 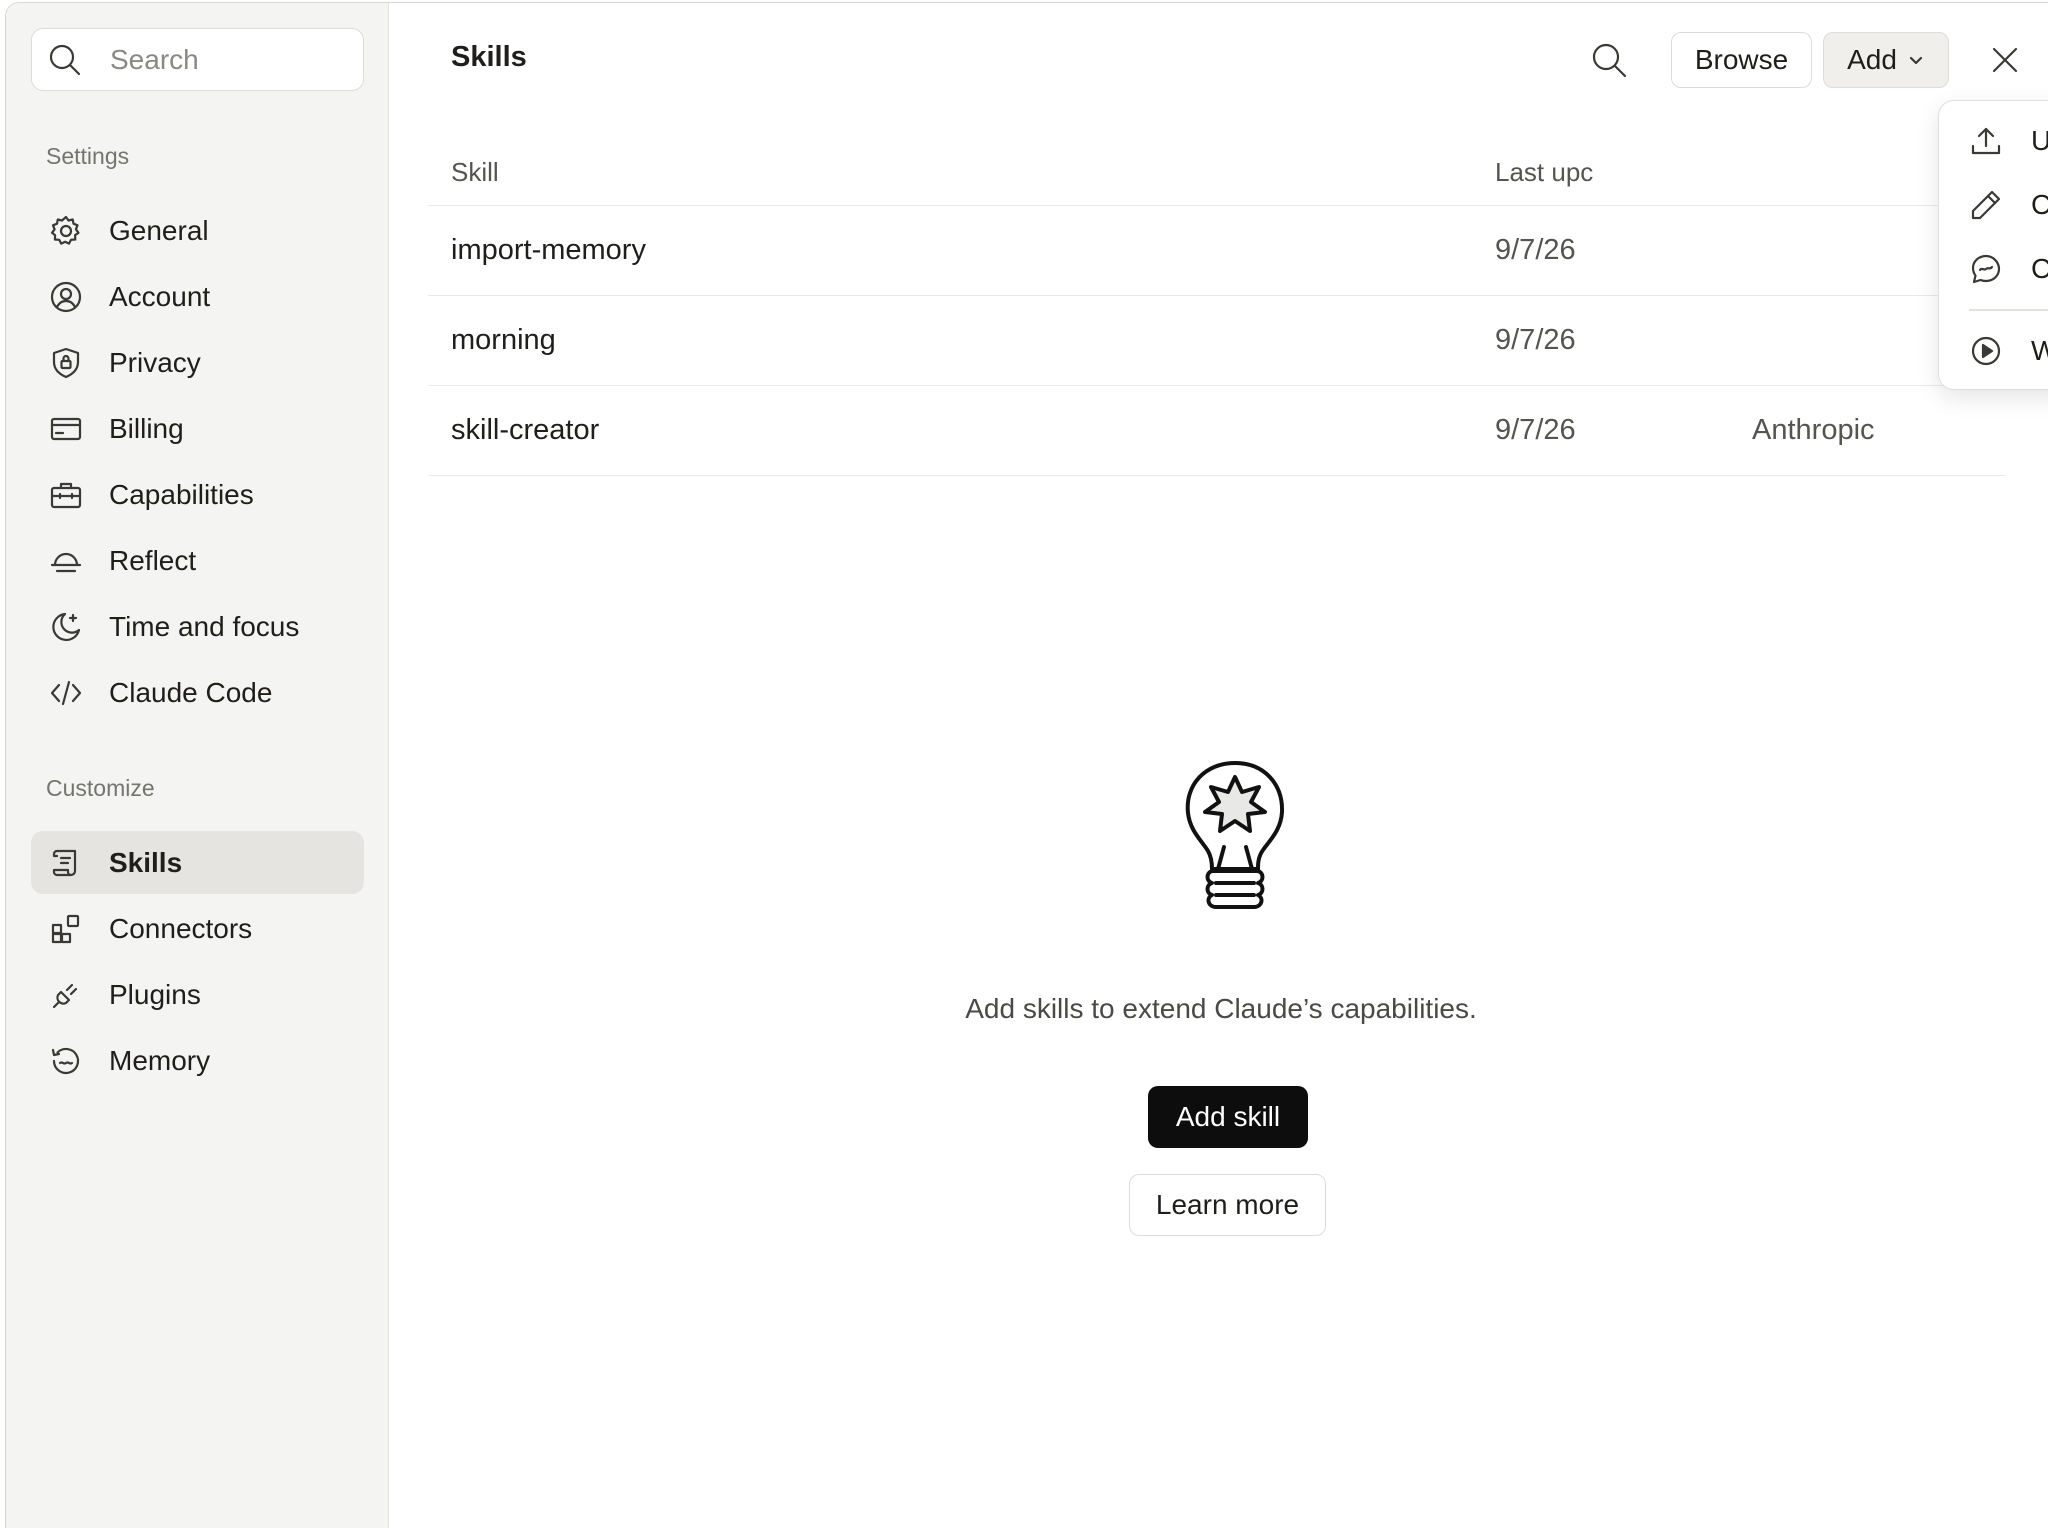 What do you see at coordinates (1813, 430) in the screenshot?
I see `skill-author: Anthropic` at bounding box center [1813, 430].